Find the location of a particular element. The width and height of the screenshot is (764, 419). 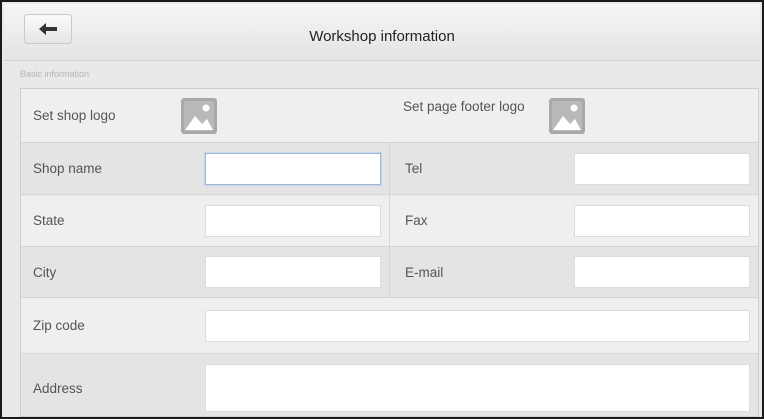

shop-logo-image-icon is located at coordinates (199, 116).